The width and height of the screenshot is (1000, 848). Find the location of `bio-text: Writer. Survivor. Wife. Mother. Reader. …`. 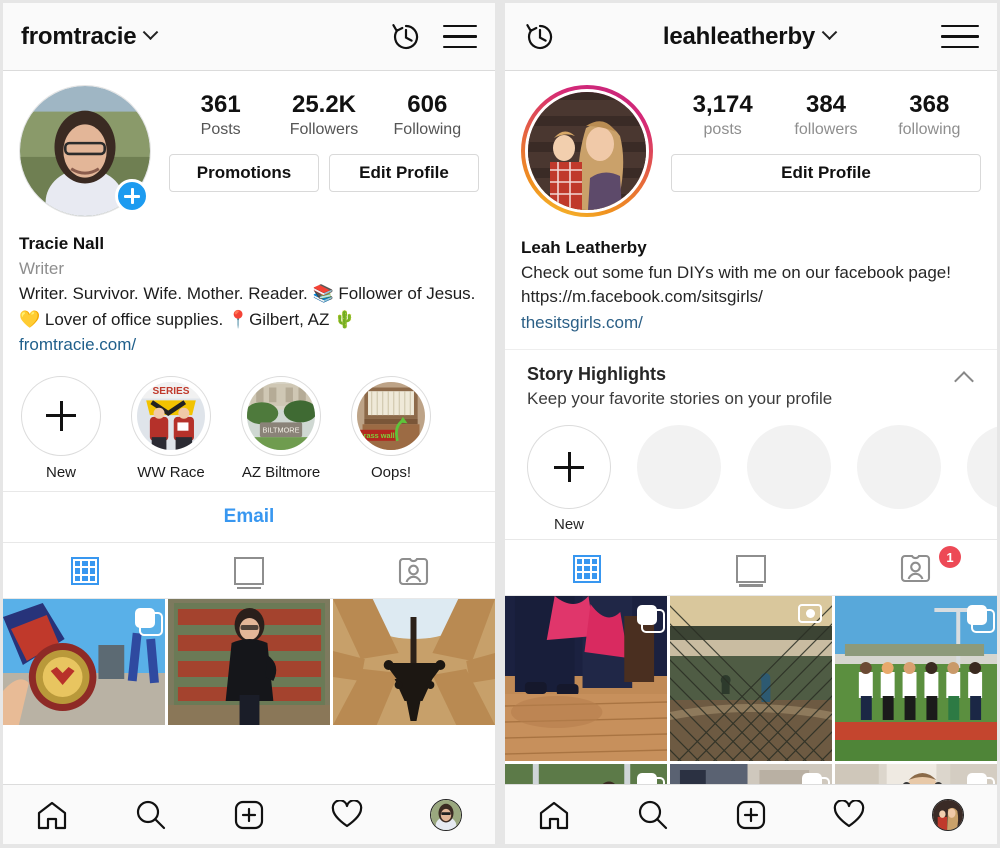

bio-text: Writer. Survivor. Wife. Mother. Reader. … is located at coordinates (247, 306).